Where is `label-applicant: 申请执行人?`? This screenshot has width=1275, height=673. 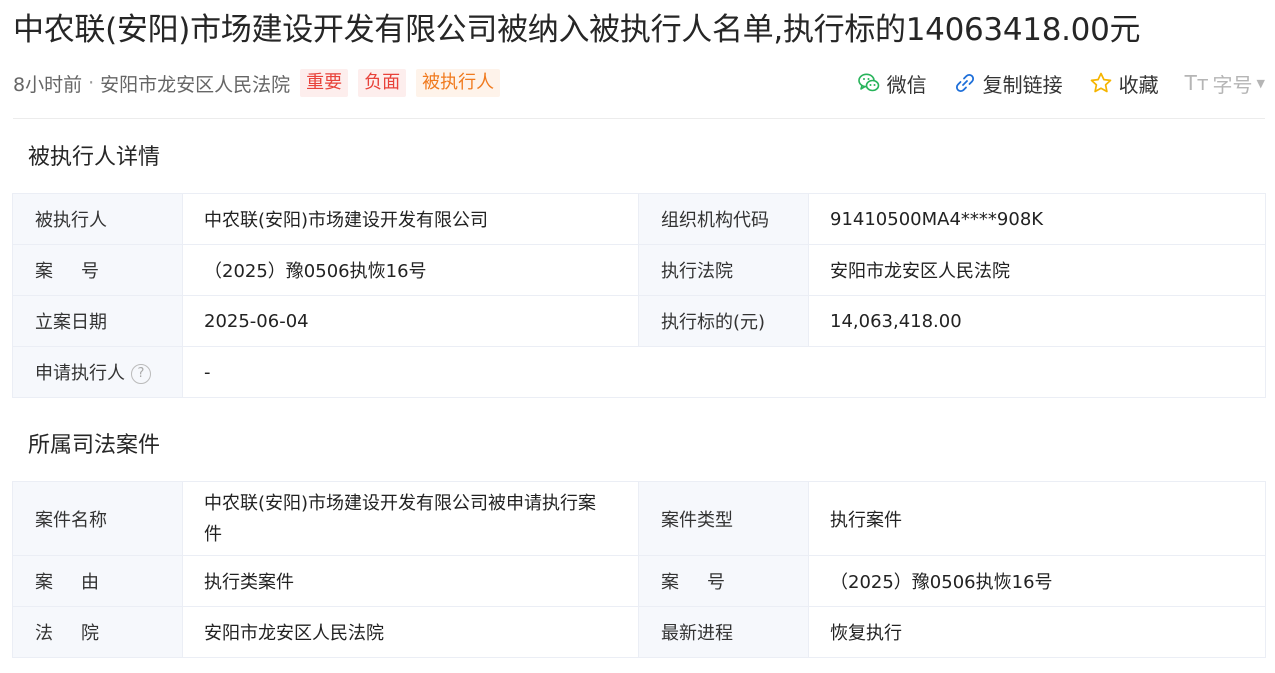 label-applicant: 申请执行人? is located at coordinates (97, 372).